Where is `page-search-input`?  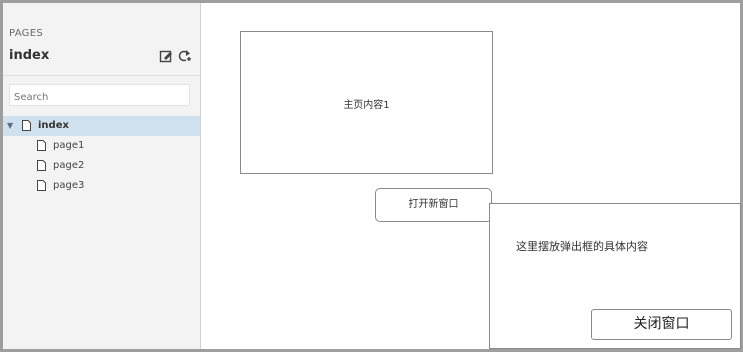 page-search-input is located at coordinates (99, 95).